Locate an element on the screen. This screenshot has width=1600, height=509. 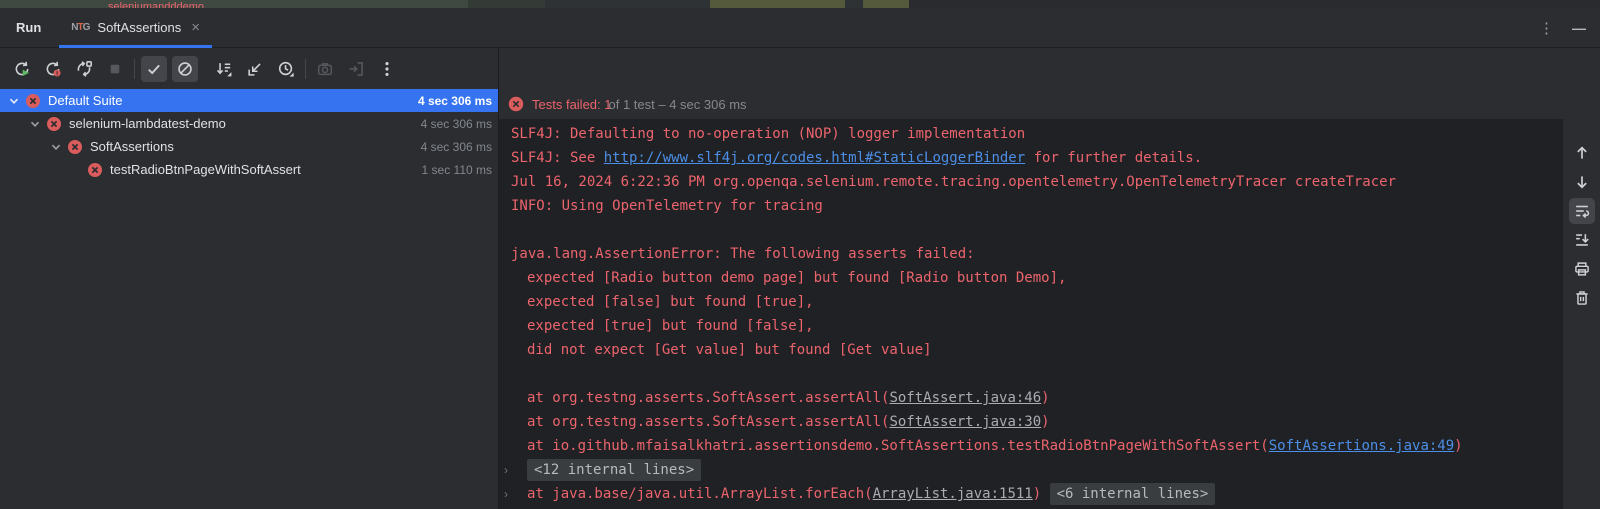
editor-top-sliver: seleniumandddemo is located at coordinates (800, 4).